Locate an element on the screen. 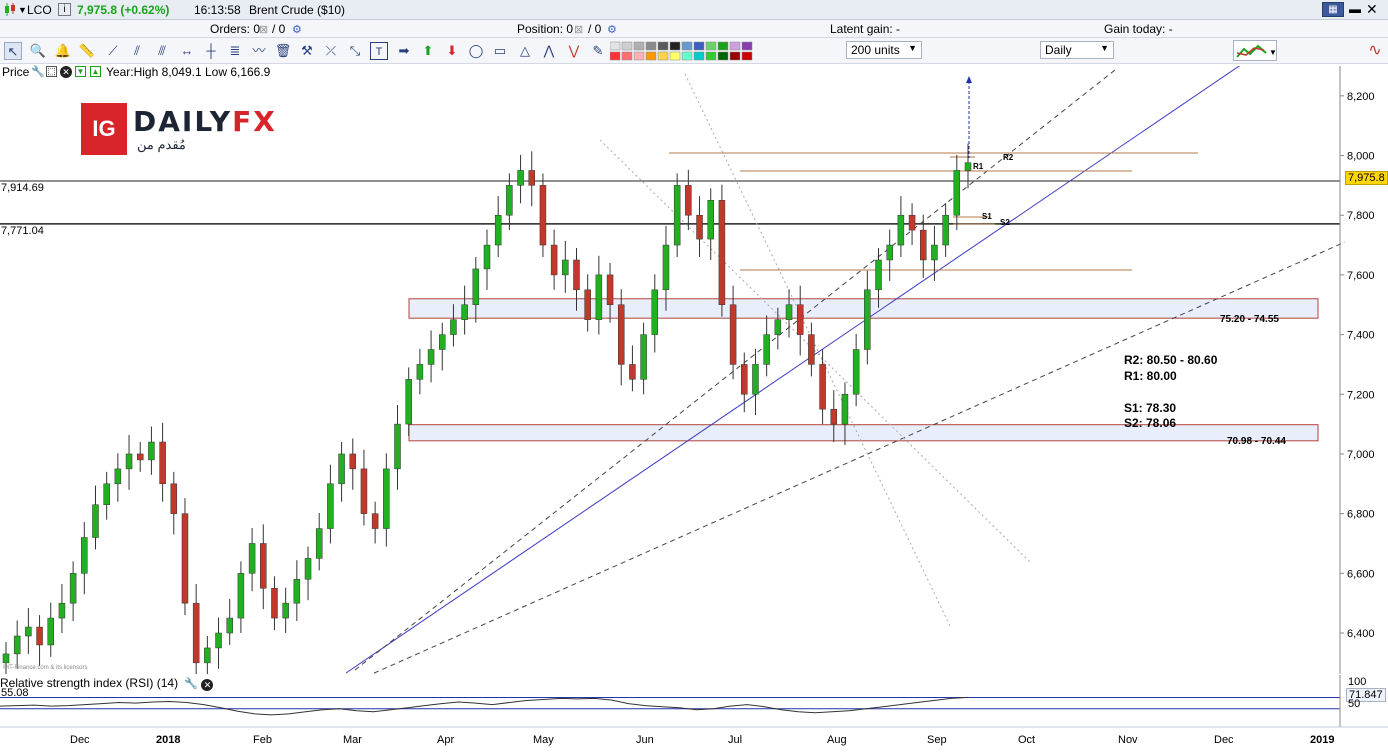  zone-upper-label: 75.20 - 74.55 is located at coordinates (1249, 319).